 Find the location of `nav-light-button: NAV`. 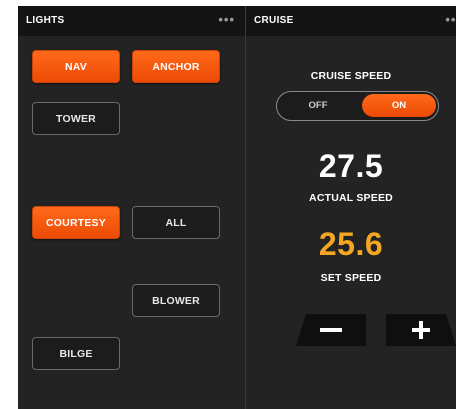

nav-light-button: NAV is located at coordinates (76, 66).